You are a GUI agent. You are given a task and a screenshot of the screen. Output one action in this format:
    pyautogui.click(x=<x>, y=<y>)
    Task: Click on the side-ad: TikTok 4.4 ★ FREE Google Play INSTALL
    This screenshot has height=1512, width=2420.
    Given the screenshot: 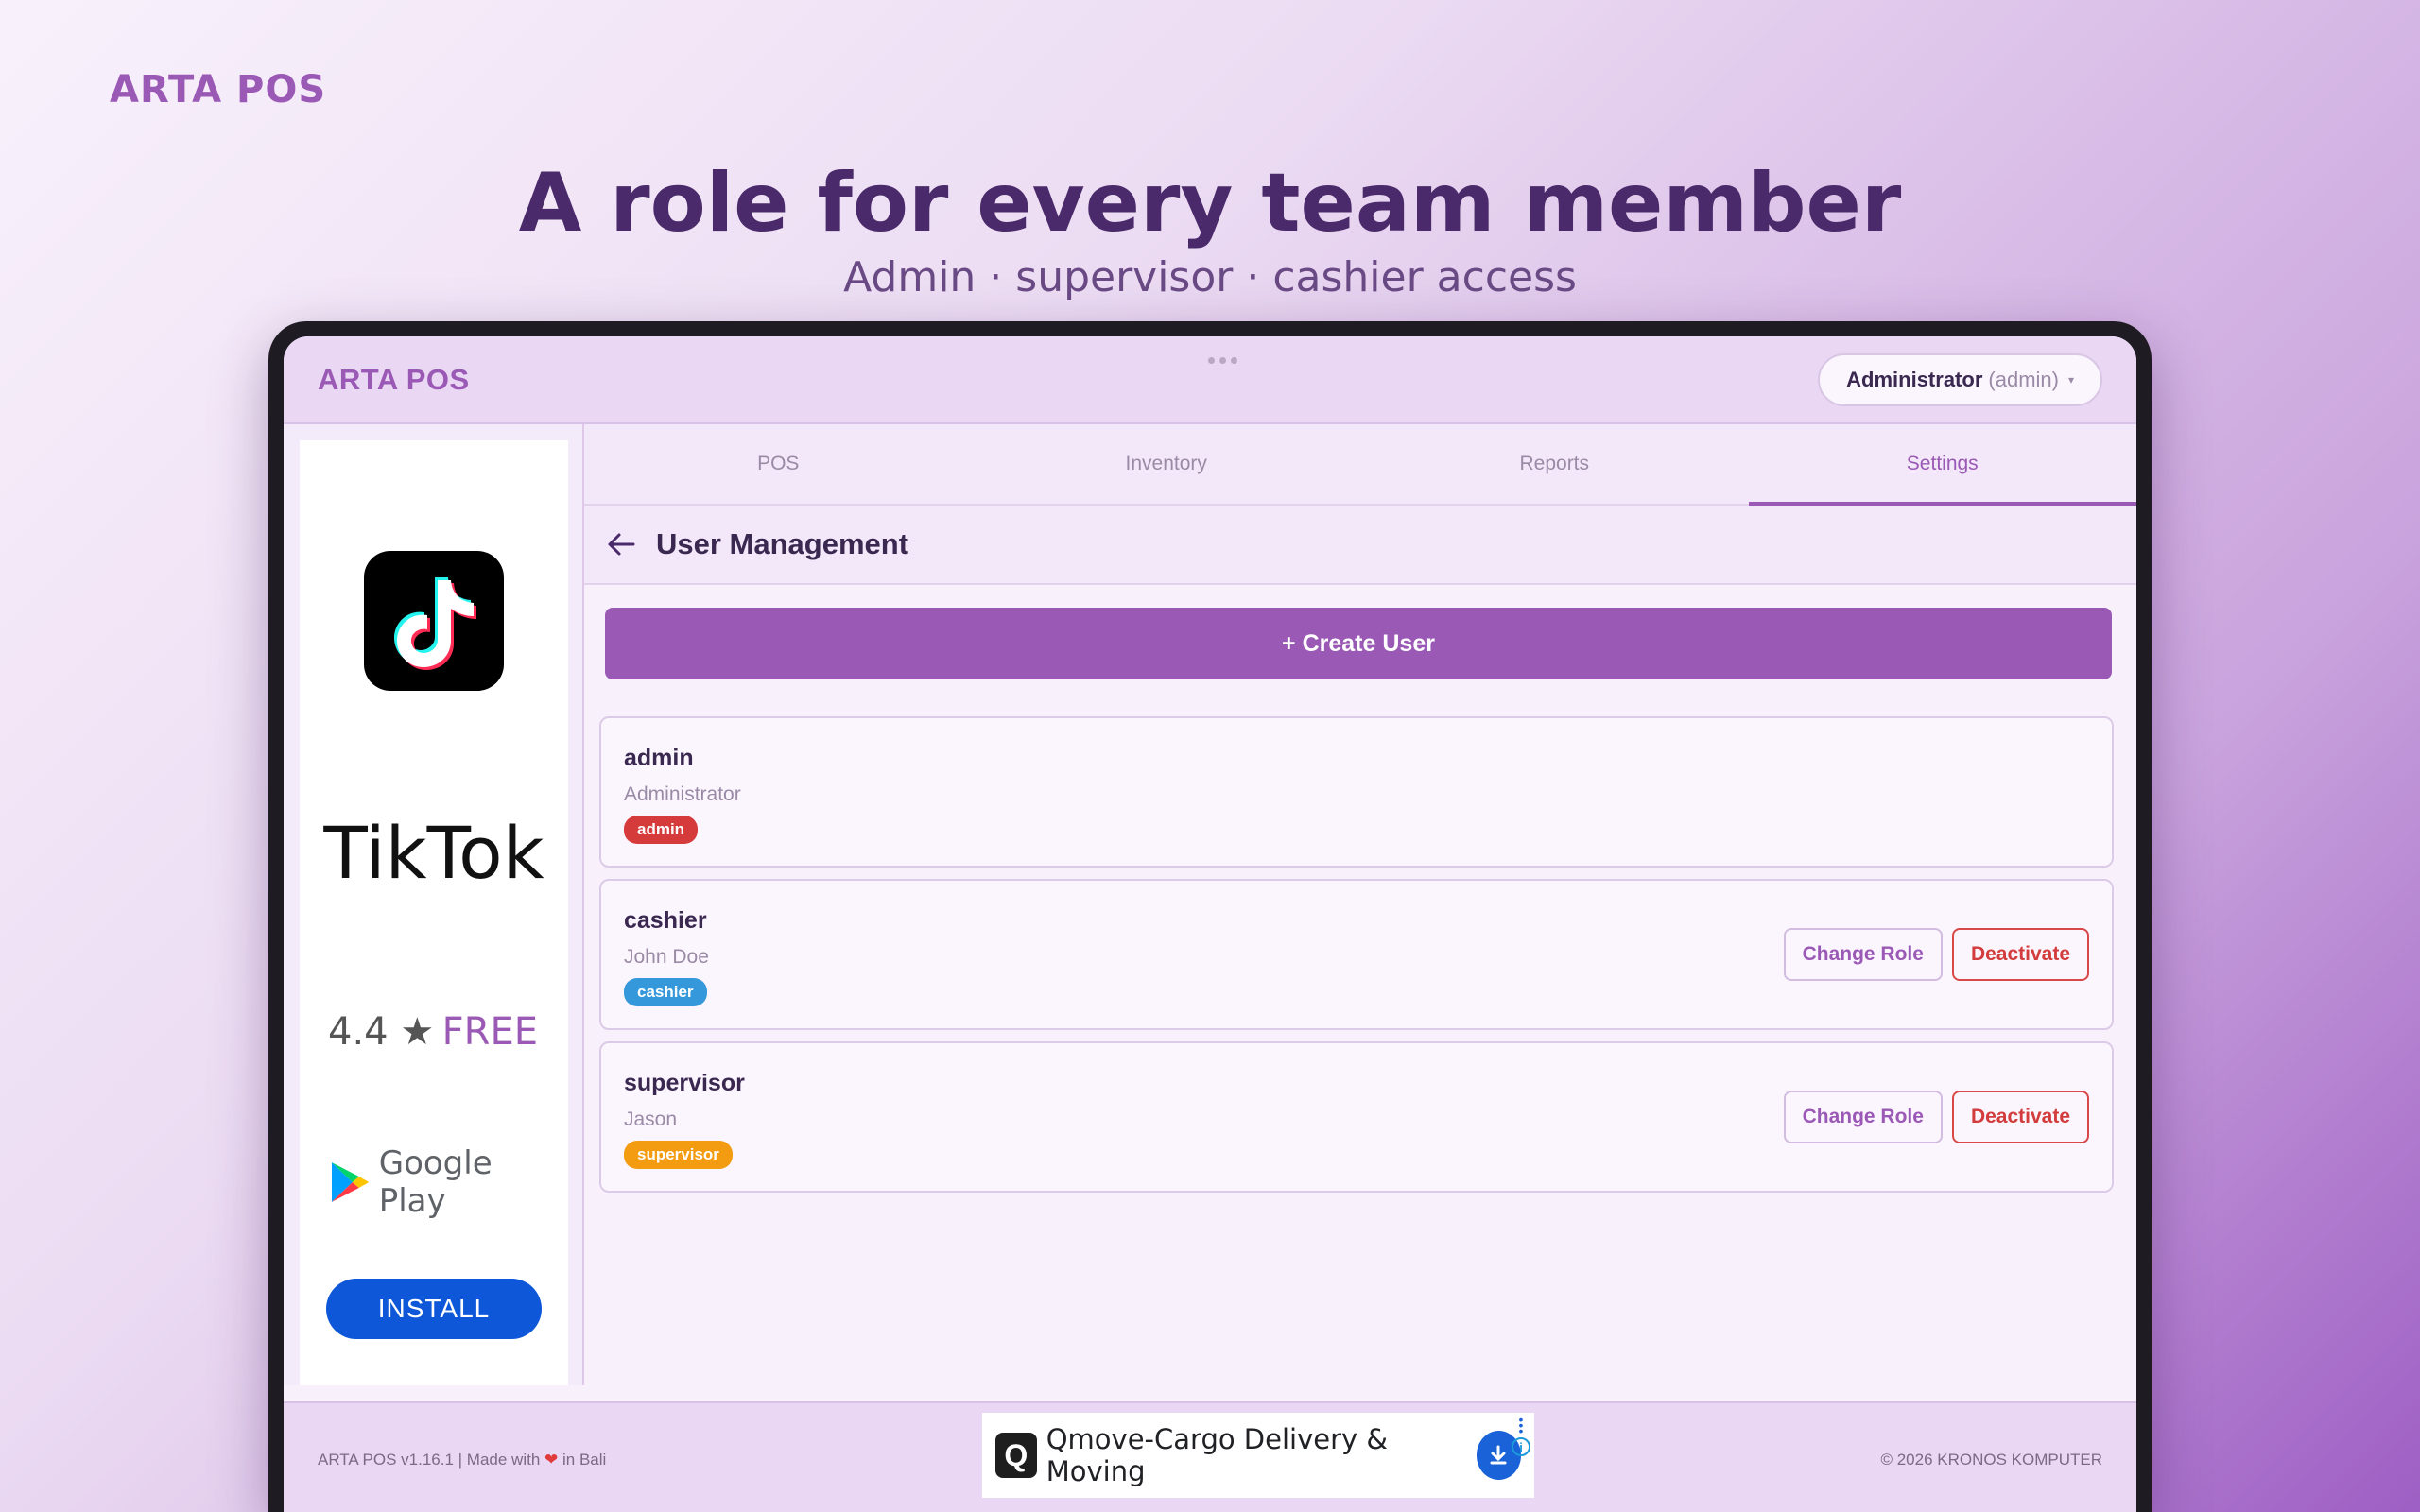 What is the action you would take?
    pyautogui.click(x=434, y=912)
    